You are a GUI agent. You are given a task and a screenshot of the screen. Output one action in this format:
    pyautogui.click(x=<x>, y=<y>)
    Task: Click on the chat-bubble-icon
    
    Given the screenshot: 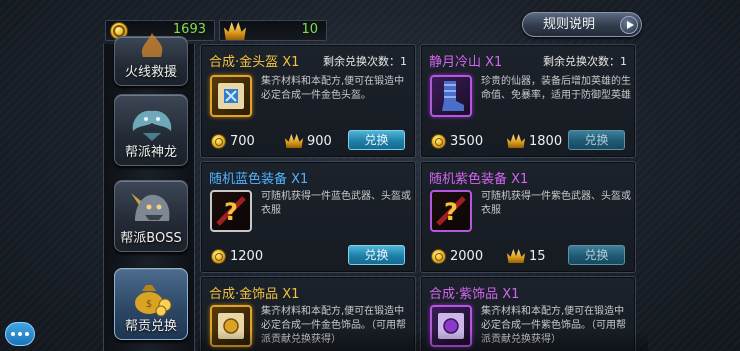 What is the action you would take?
    pyautogui.click(x=20, y=334)
    